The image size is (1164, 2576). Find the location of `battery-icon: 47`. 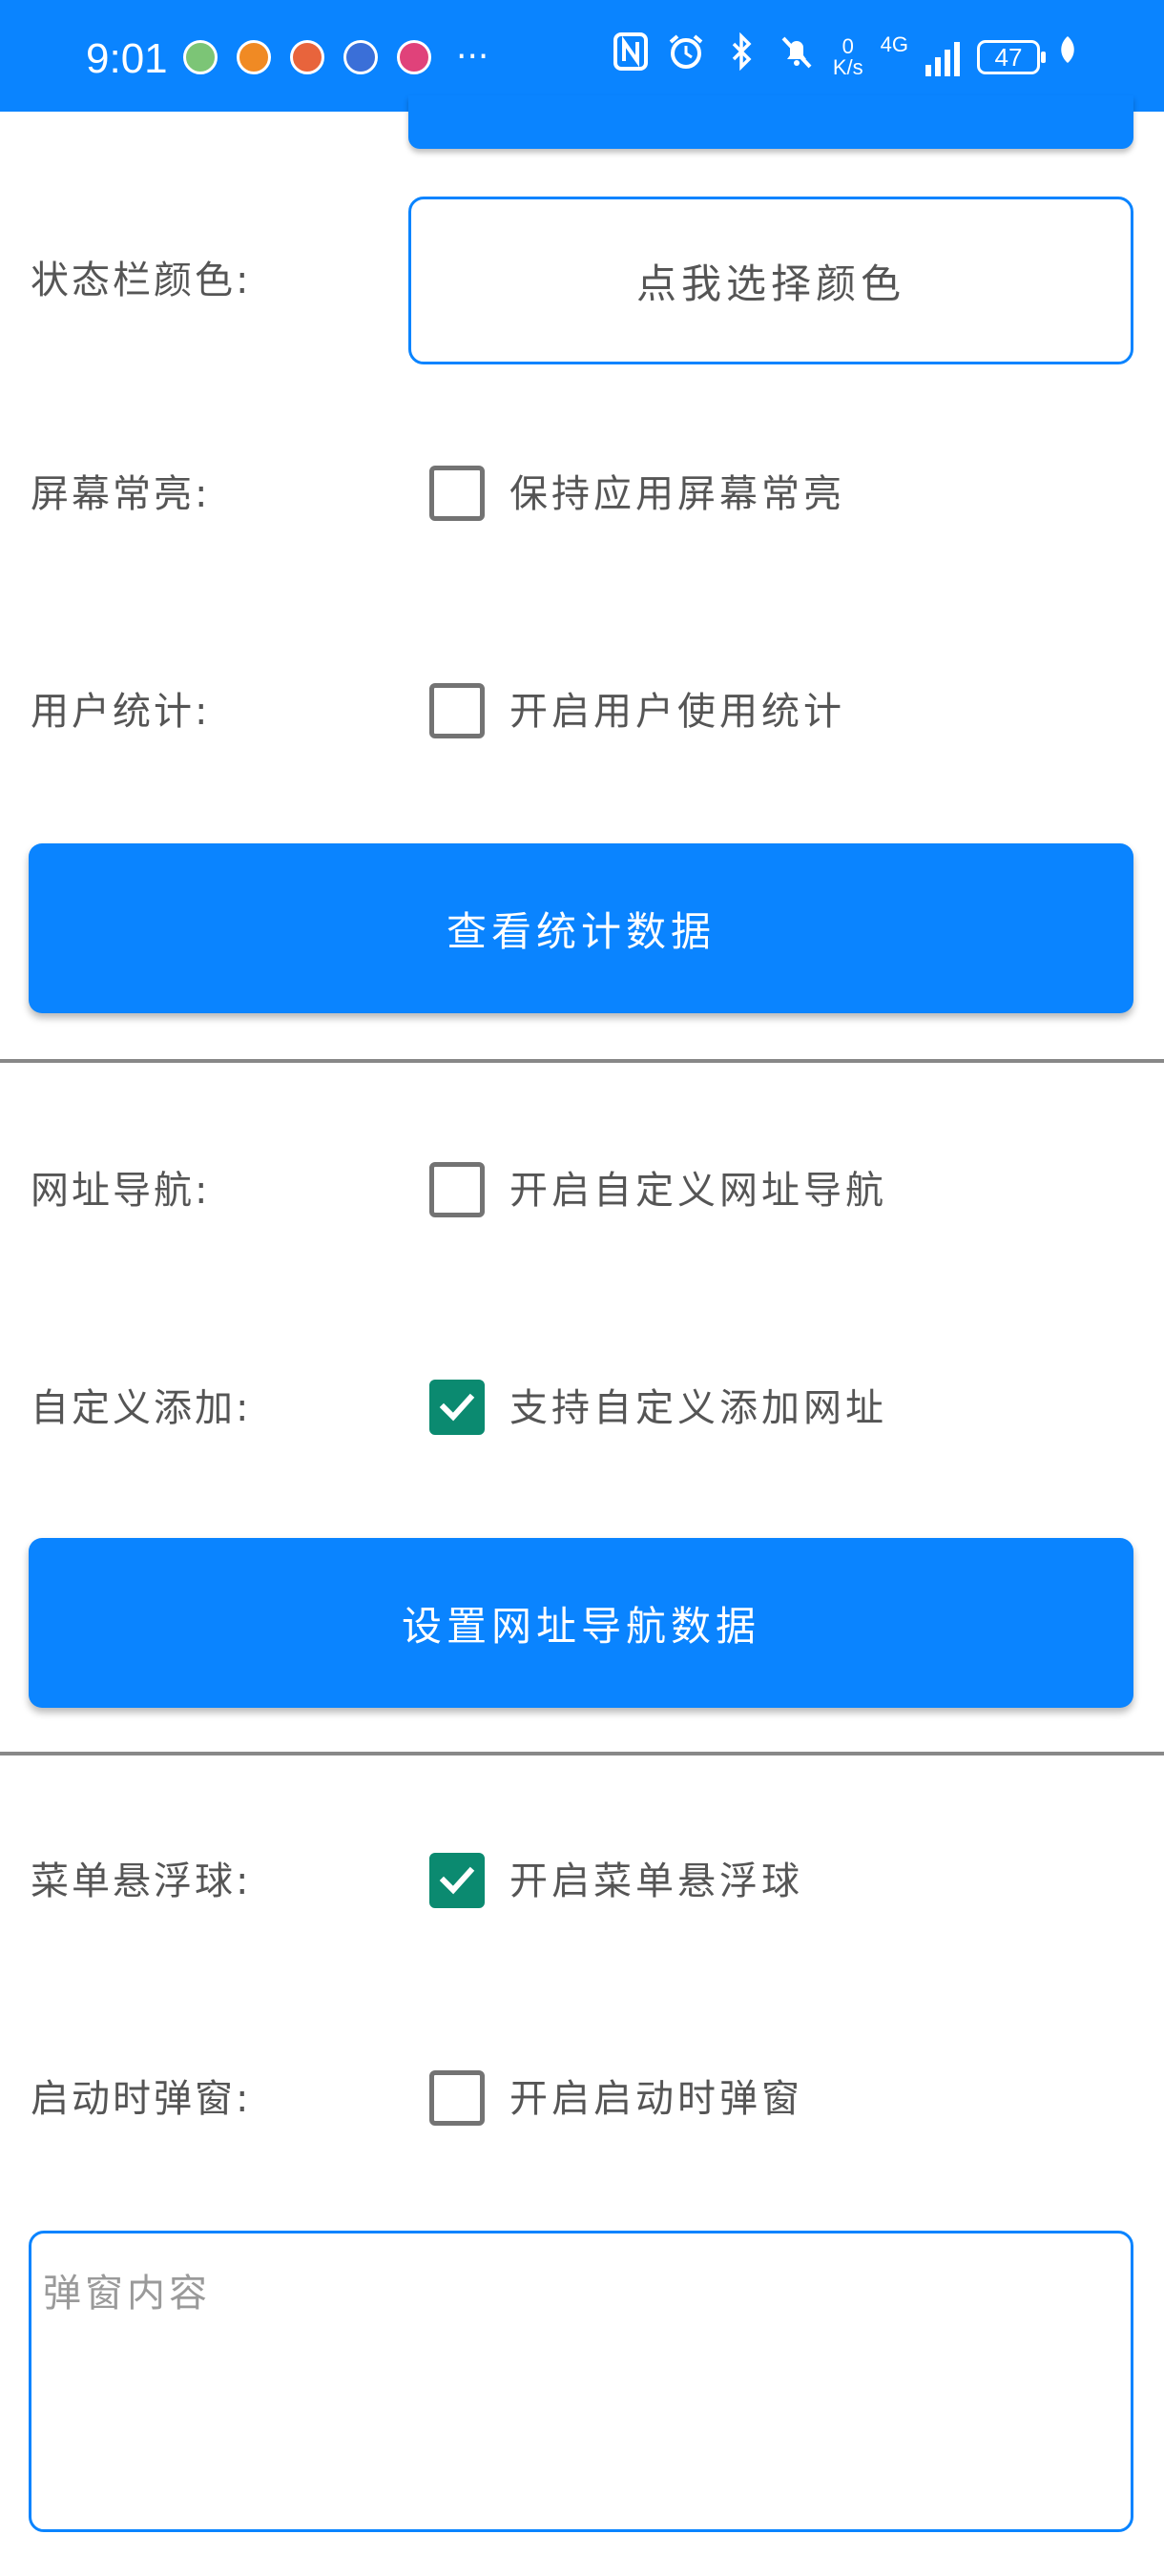

battery-icon: 47 is located at coordinates (1011, 57).